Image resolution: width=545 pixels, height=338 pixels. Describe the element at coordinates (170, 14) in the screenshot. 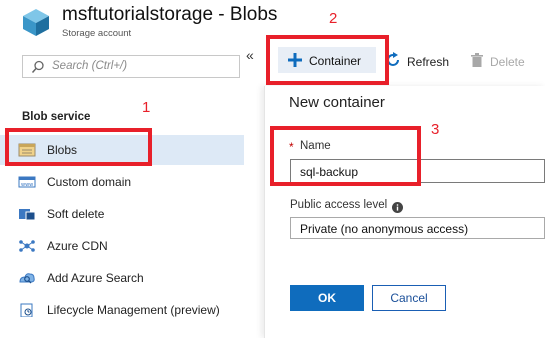

I see `page-title: msftutorialstorage - Blobs` at that location.